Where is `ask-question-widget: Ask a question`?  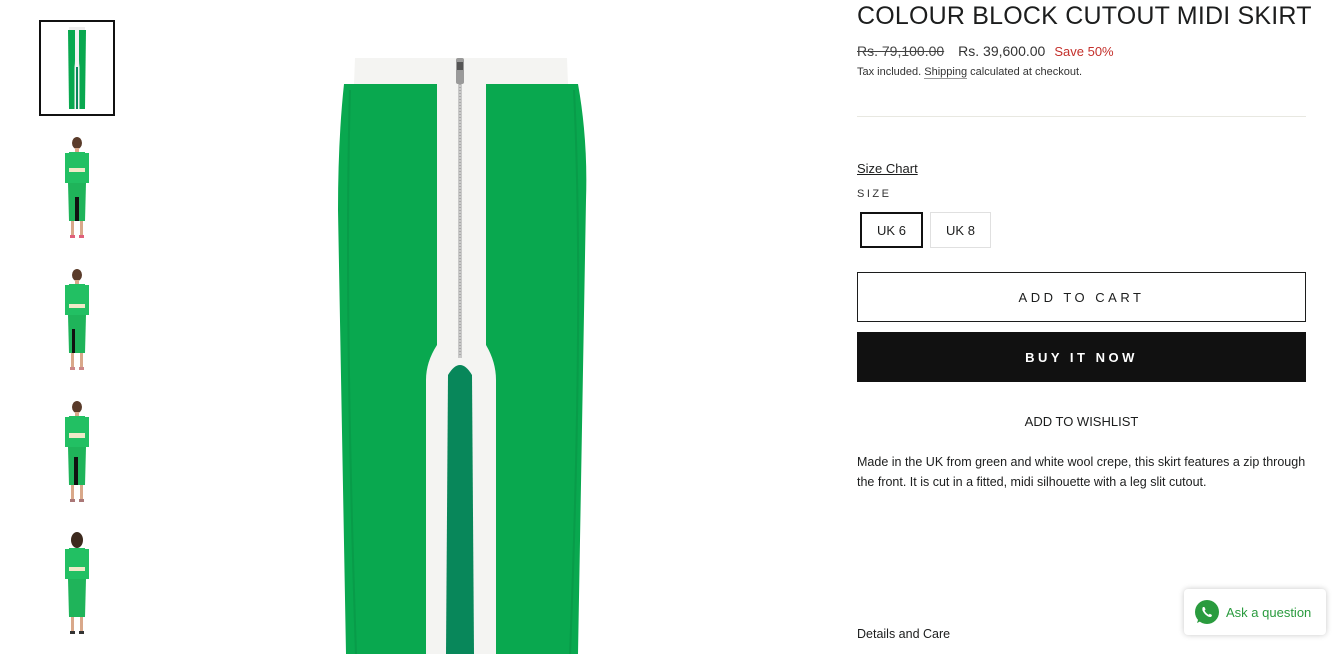
ask-question-widget: Ask a question is located at coordinates (1255, 612).